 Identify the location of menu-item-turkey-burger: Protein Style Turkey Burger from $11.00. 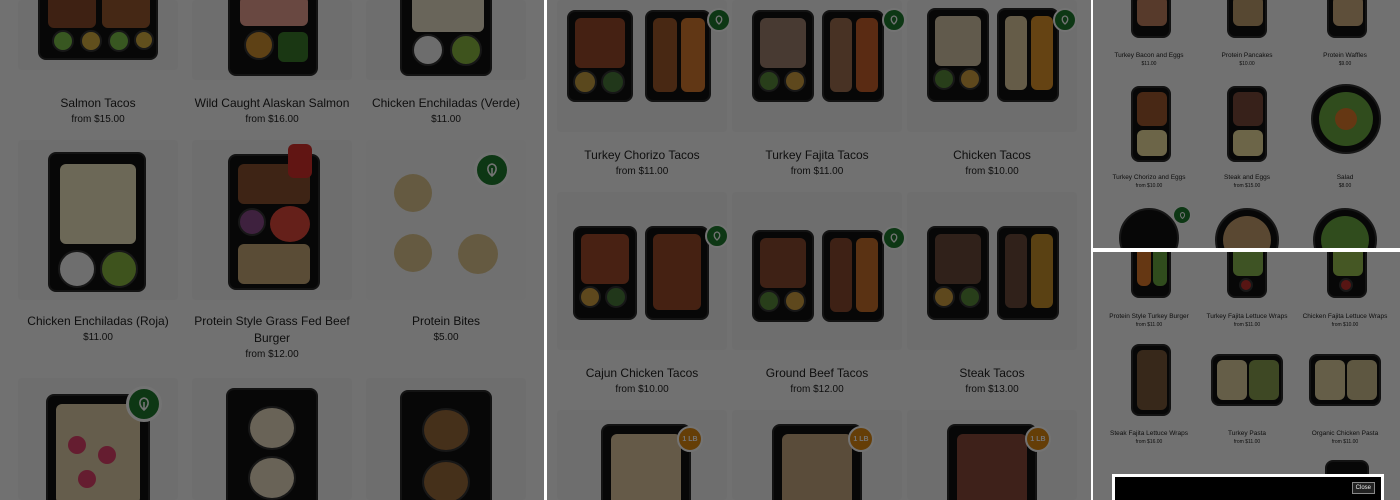
(1149, 292).